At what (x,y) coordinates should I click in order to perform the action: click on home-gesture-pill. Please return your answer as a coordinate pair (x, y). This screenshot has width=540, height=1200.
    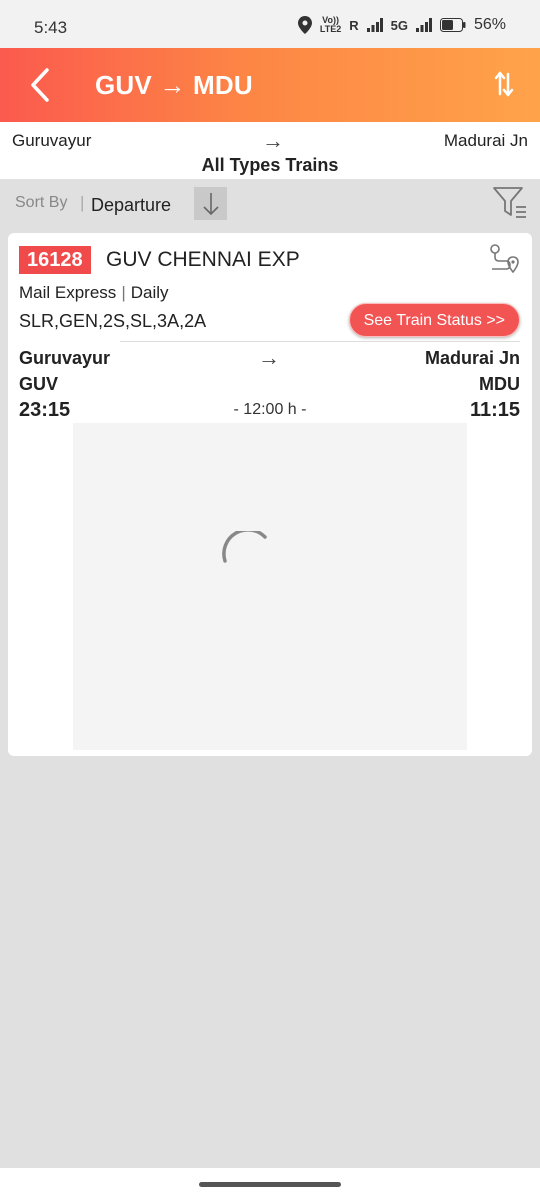
    Looking at the image, I should click on (270, 1184).